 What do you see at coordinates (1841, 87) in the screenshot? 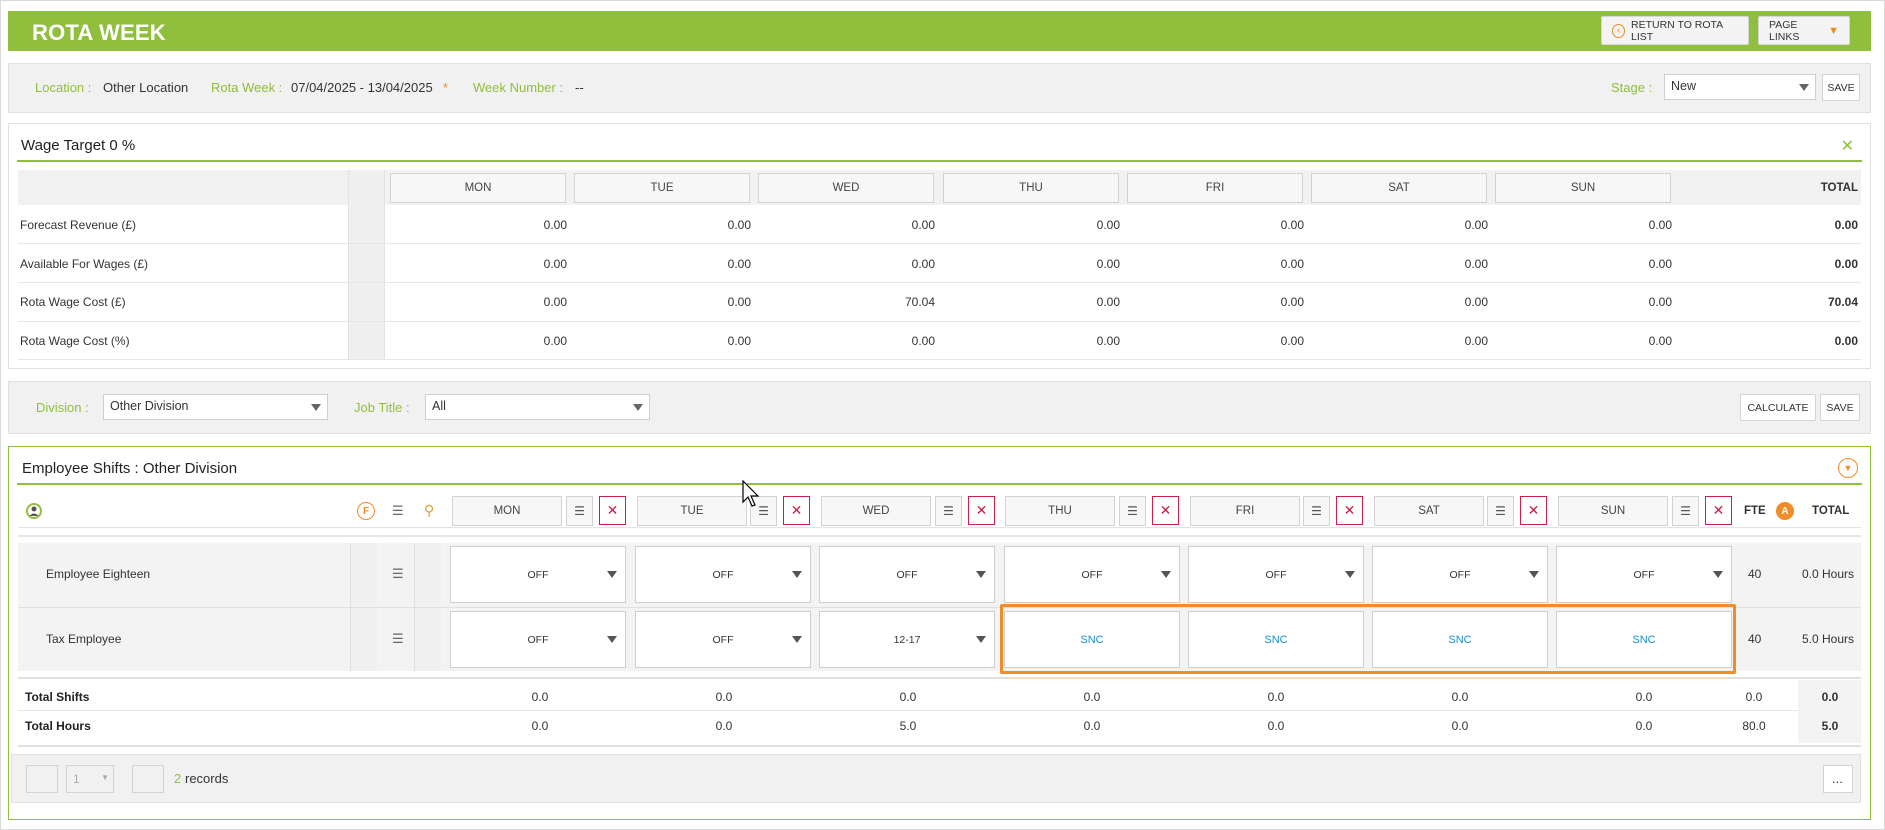
I see `stage-save-button: SAVE` at bounding box center [1841, 87].